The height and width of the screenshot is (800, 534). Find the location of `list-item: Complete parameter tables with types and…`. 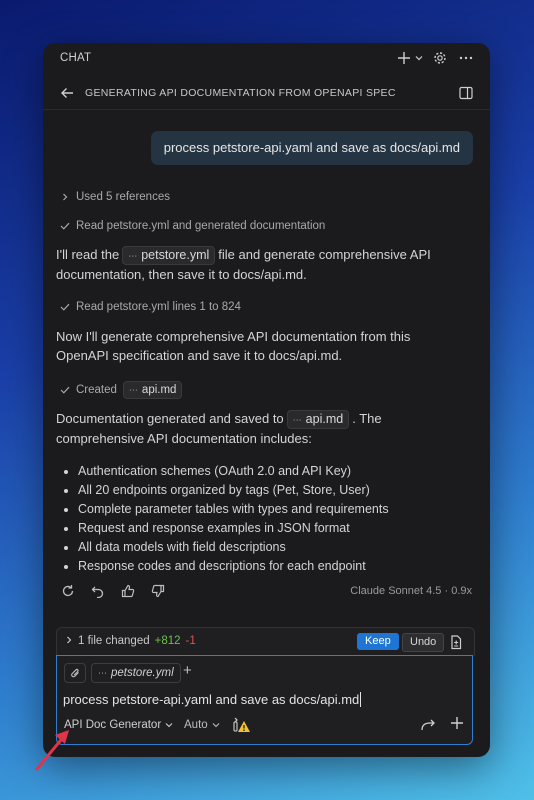

list-item: Complete parameter tables with types and… is located at coordinates (233, 509).